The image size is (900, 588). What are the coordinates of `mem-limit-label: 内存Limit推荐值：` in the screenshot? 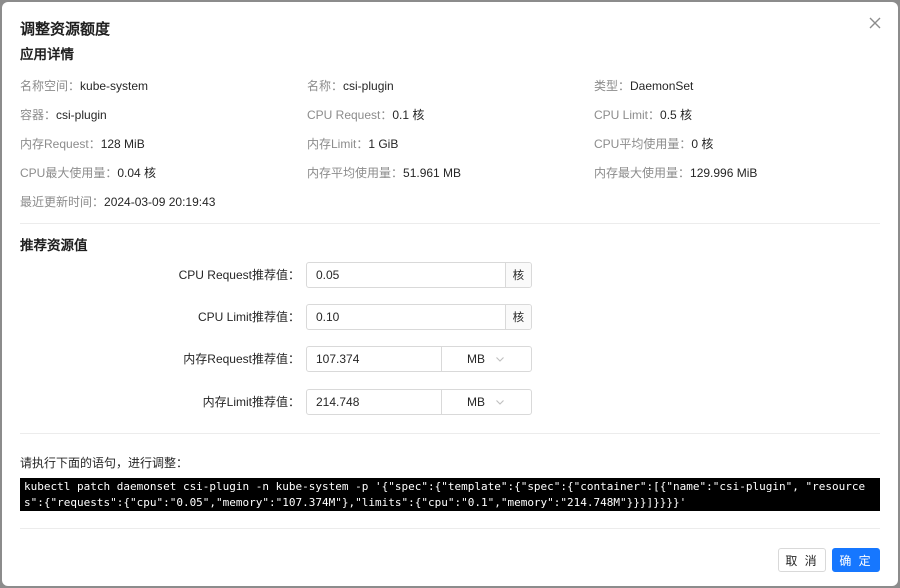 It's located at (251, 402).